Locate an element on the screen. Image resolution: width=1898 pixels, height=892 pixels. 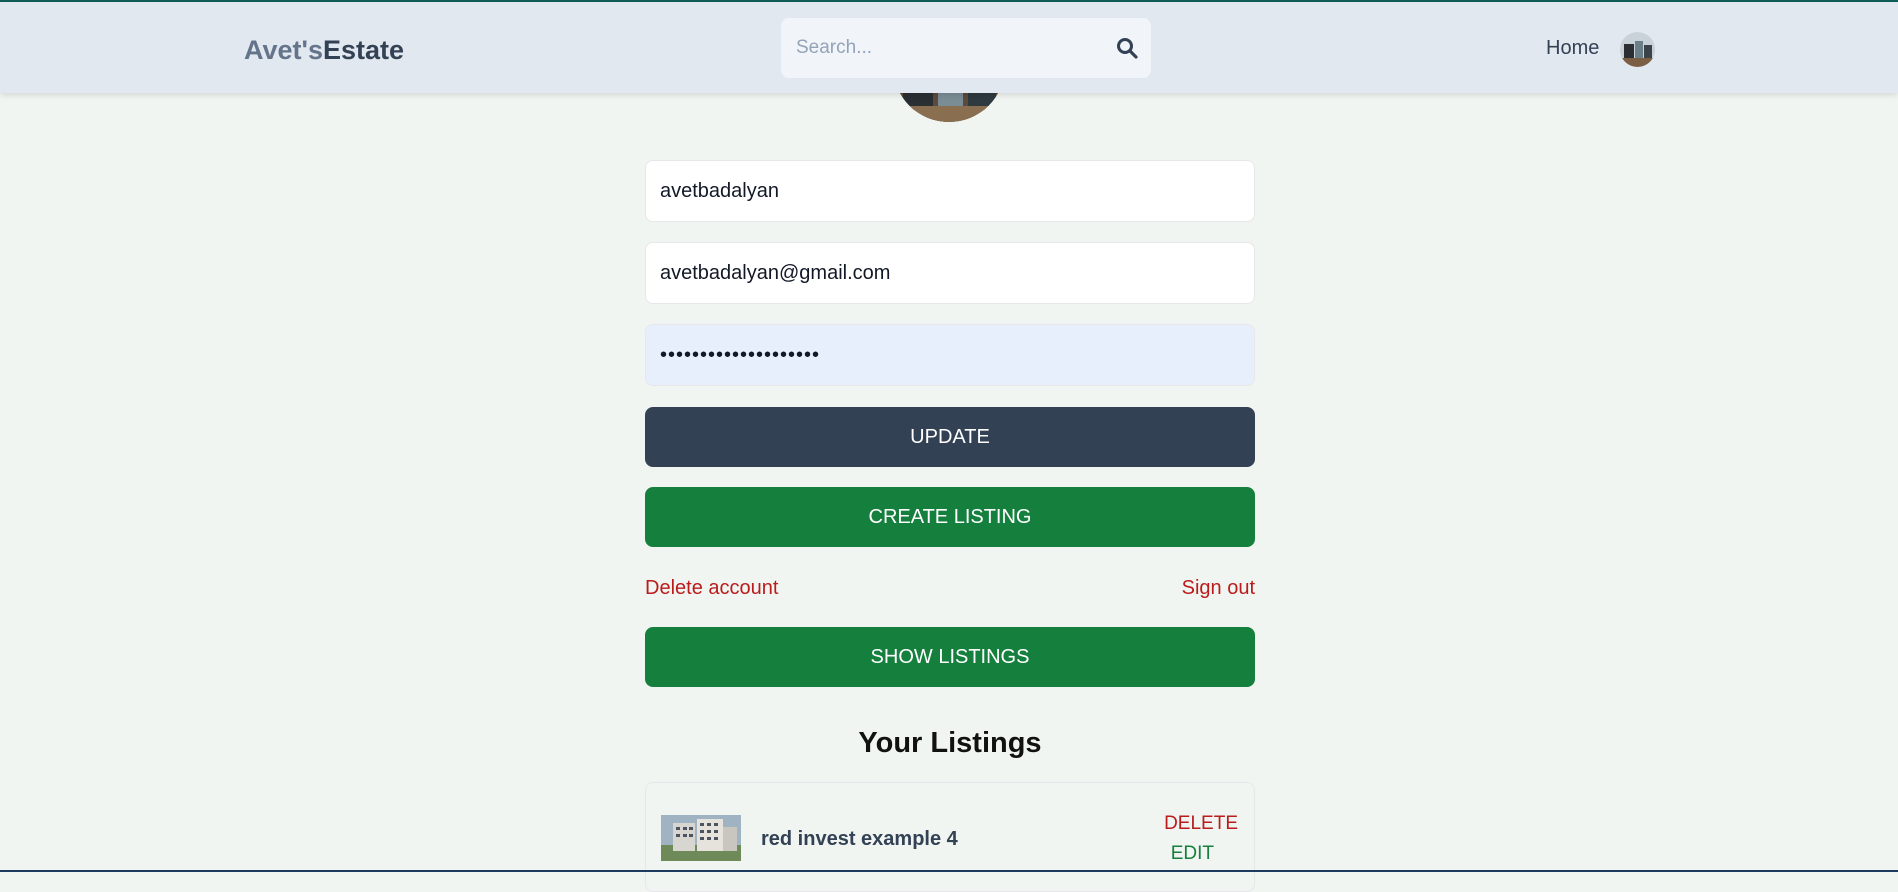
search-input is located at coordinates (946, 48).